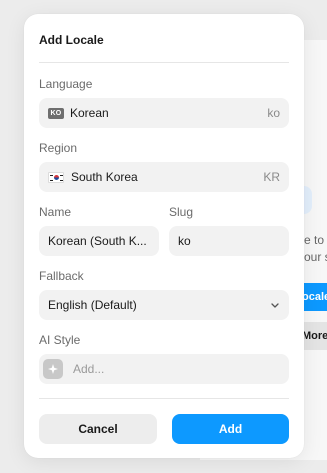 The width and height of the screenshot is (327, 473). I want to click on region-select: South Korea KR, so click(164, 177).